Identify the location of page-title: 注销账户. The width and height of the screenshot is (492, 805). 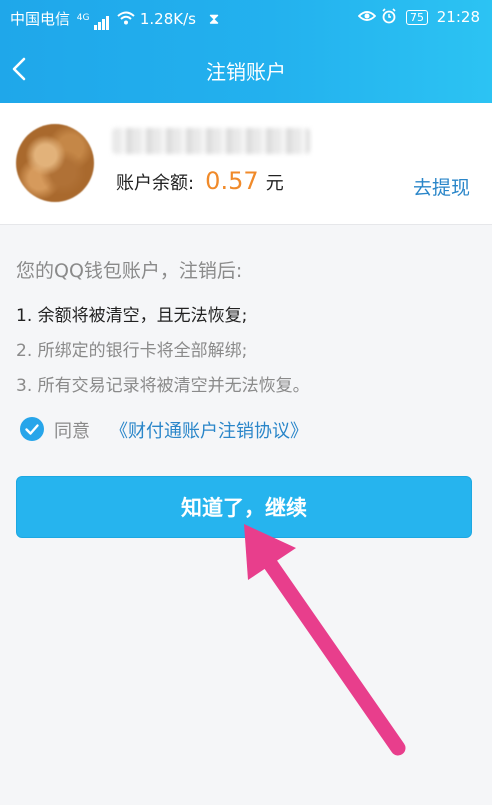
(246, 72).